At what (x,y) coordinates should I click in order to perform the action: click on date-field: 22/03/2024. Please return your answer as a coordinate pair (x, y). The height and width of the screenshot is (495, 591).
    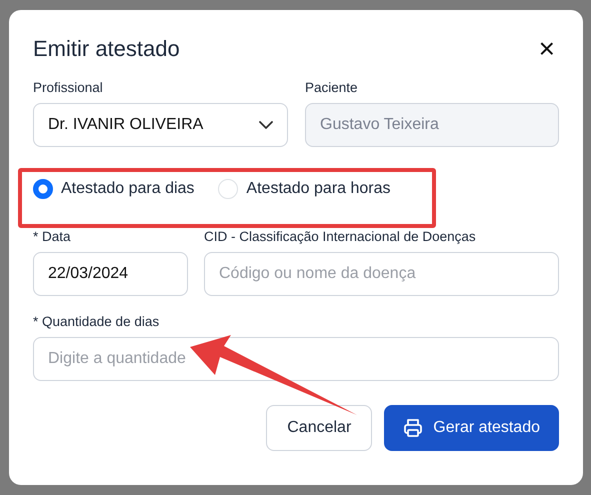
    Looking at the image, I should click on (110, 274).